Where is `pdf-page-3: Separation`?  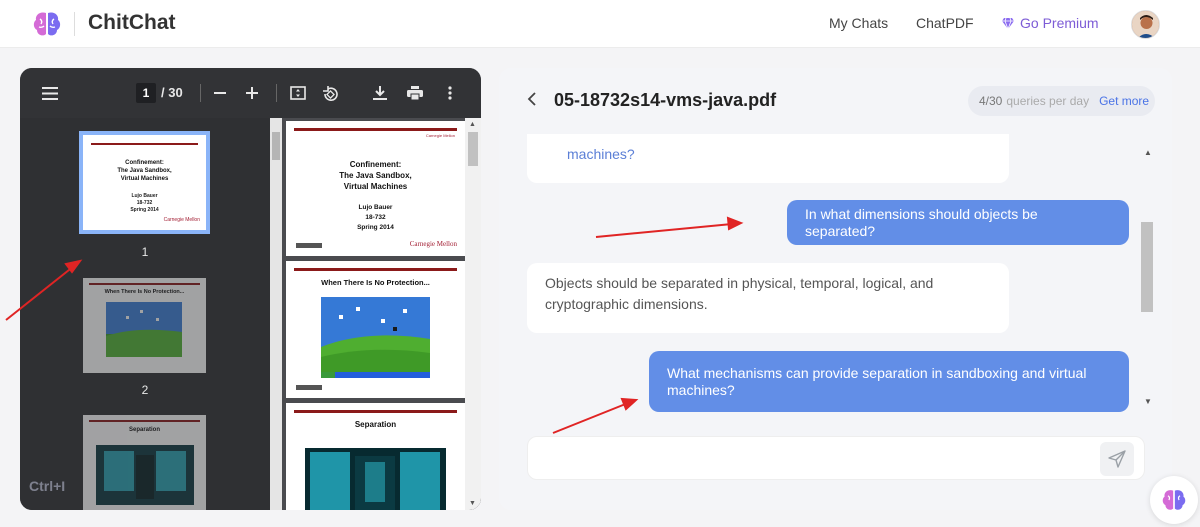 pdf-page-3: Separation is located at coordinates (375, 456).